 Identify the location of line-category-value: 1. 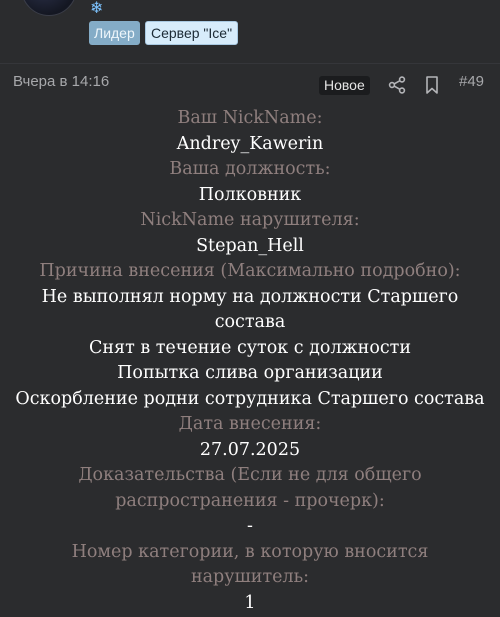
(250, 602).